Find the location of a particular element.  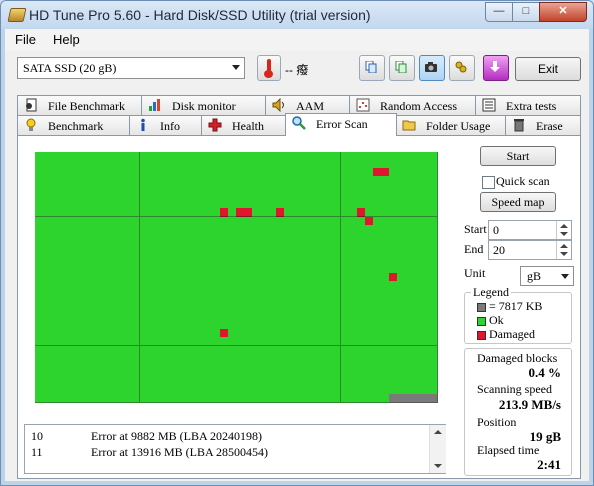

tab-file-benchmark: File Benchmark is located at coordinates (80, 105).